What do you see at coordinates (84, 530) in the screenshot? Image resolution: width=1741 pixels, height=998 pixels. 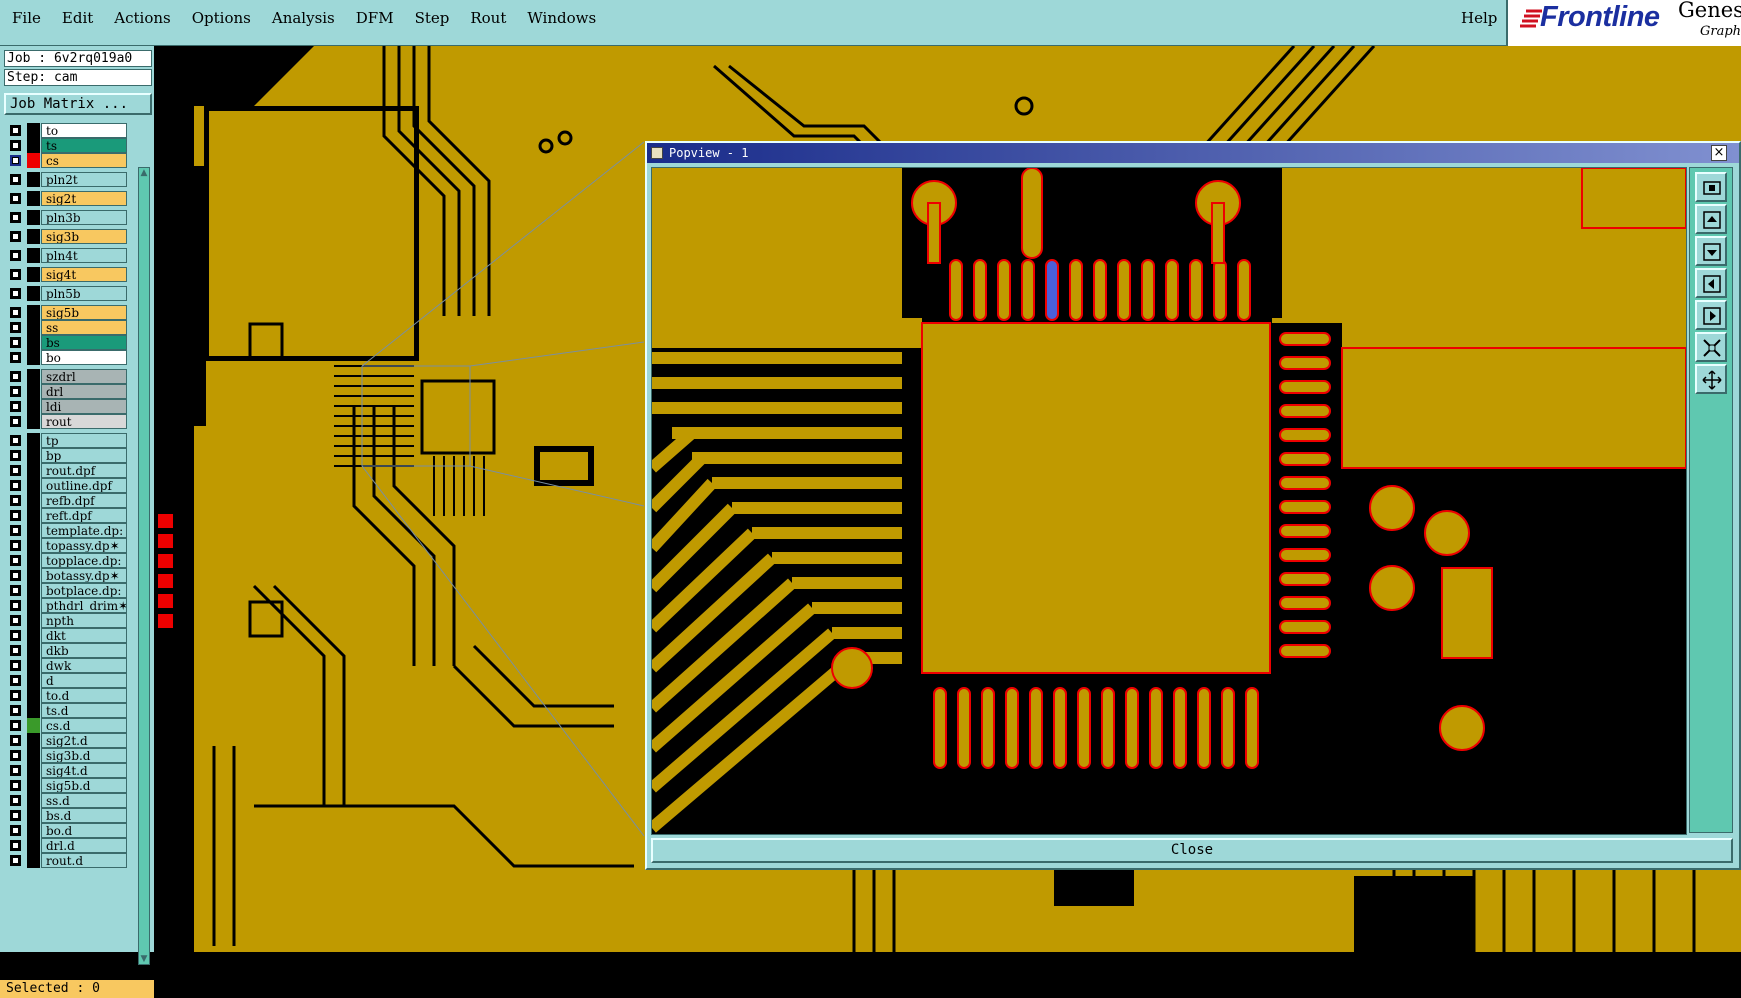 I see `layer-name: template.dp:` at bounding box center [84, 530].